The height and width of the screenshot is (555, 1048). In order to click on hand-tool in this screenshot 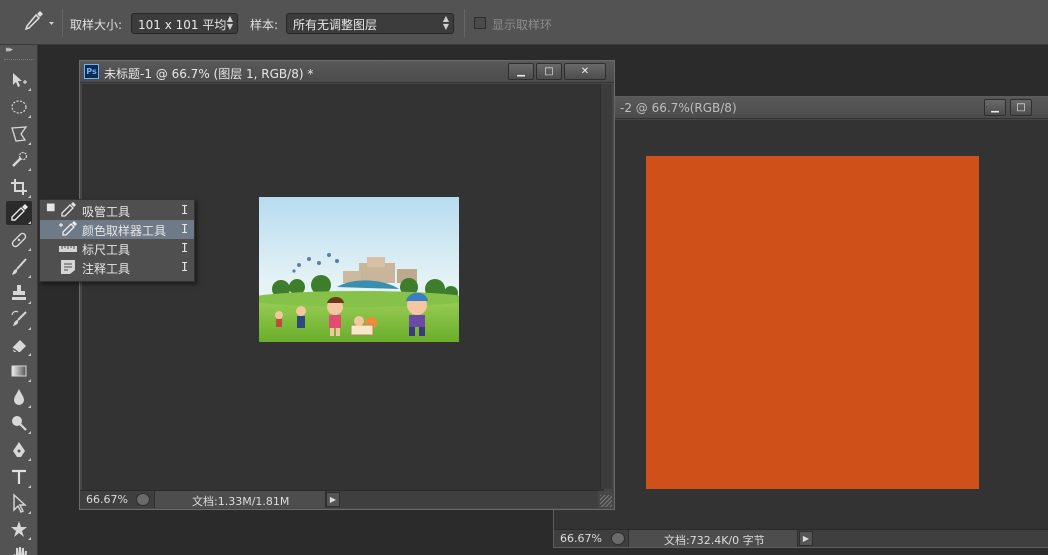, I will do `click(19, 549)`.